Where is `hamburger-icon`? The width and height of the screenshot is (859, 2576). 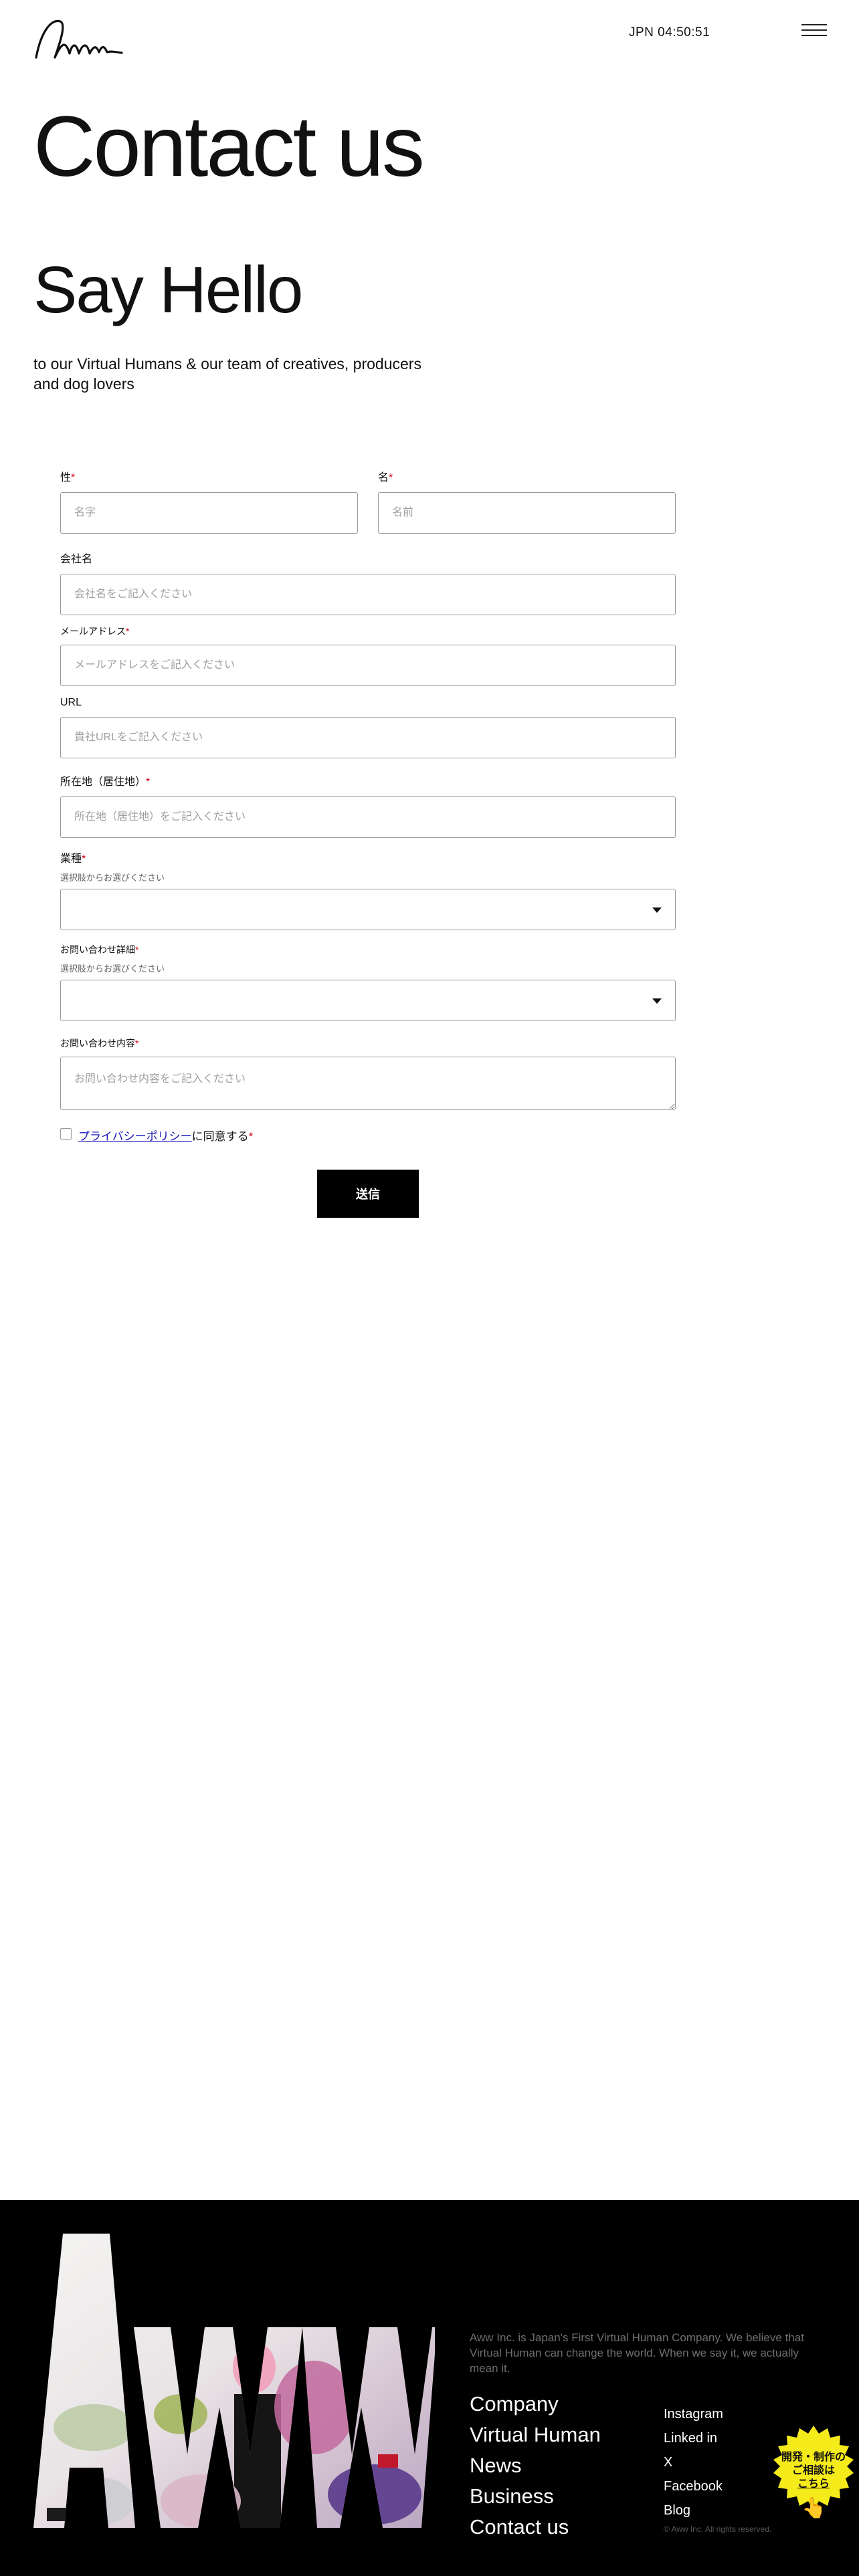
hamburger-icon is located at coordinates (814, 32).